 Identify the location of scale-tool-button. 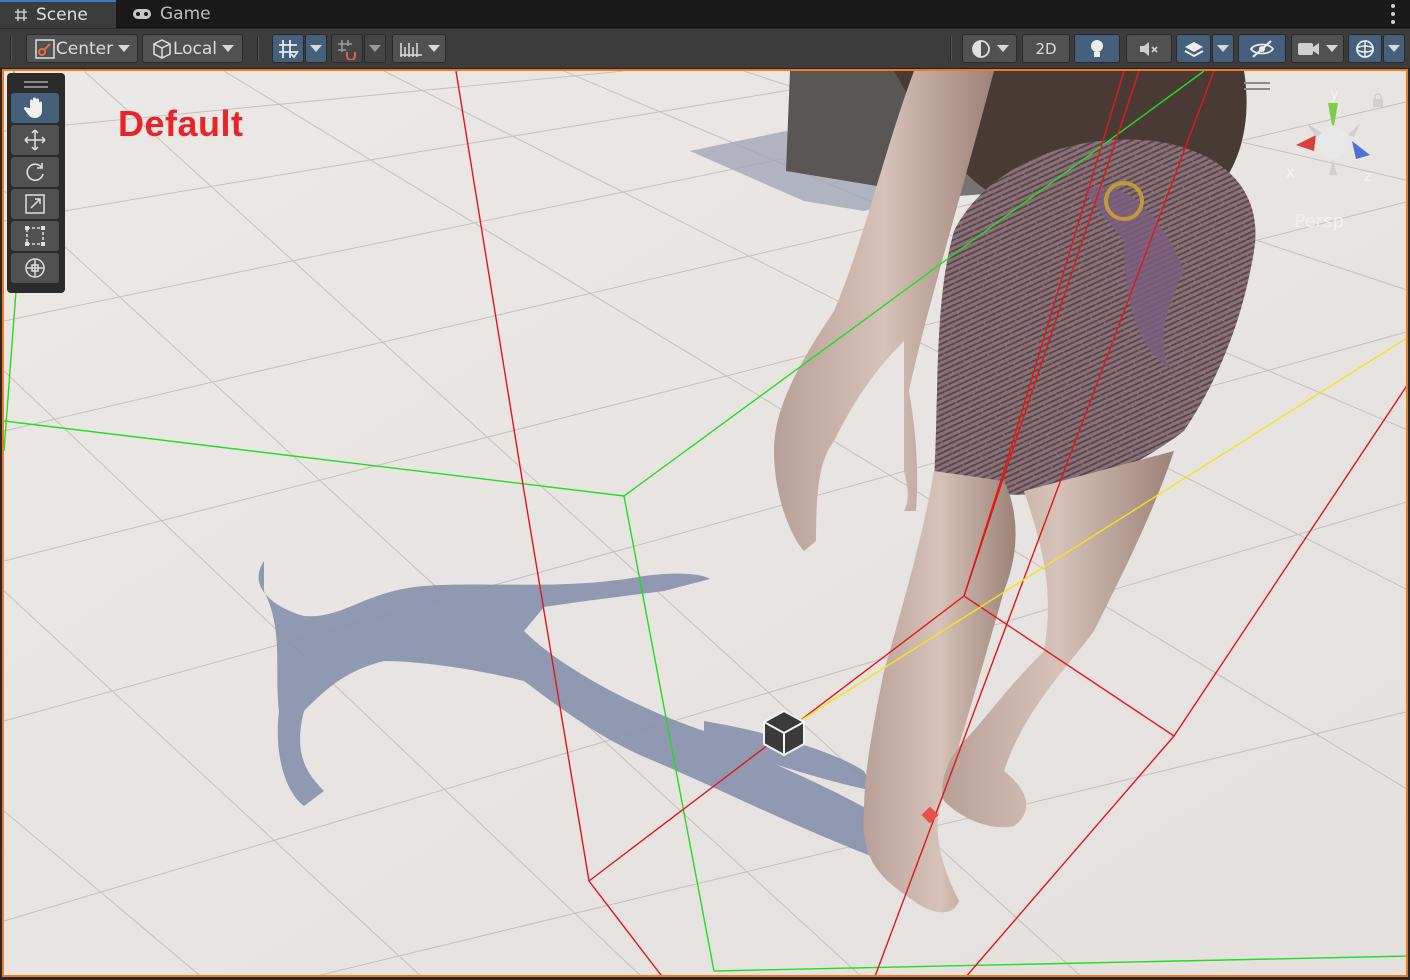
(35, 204).